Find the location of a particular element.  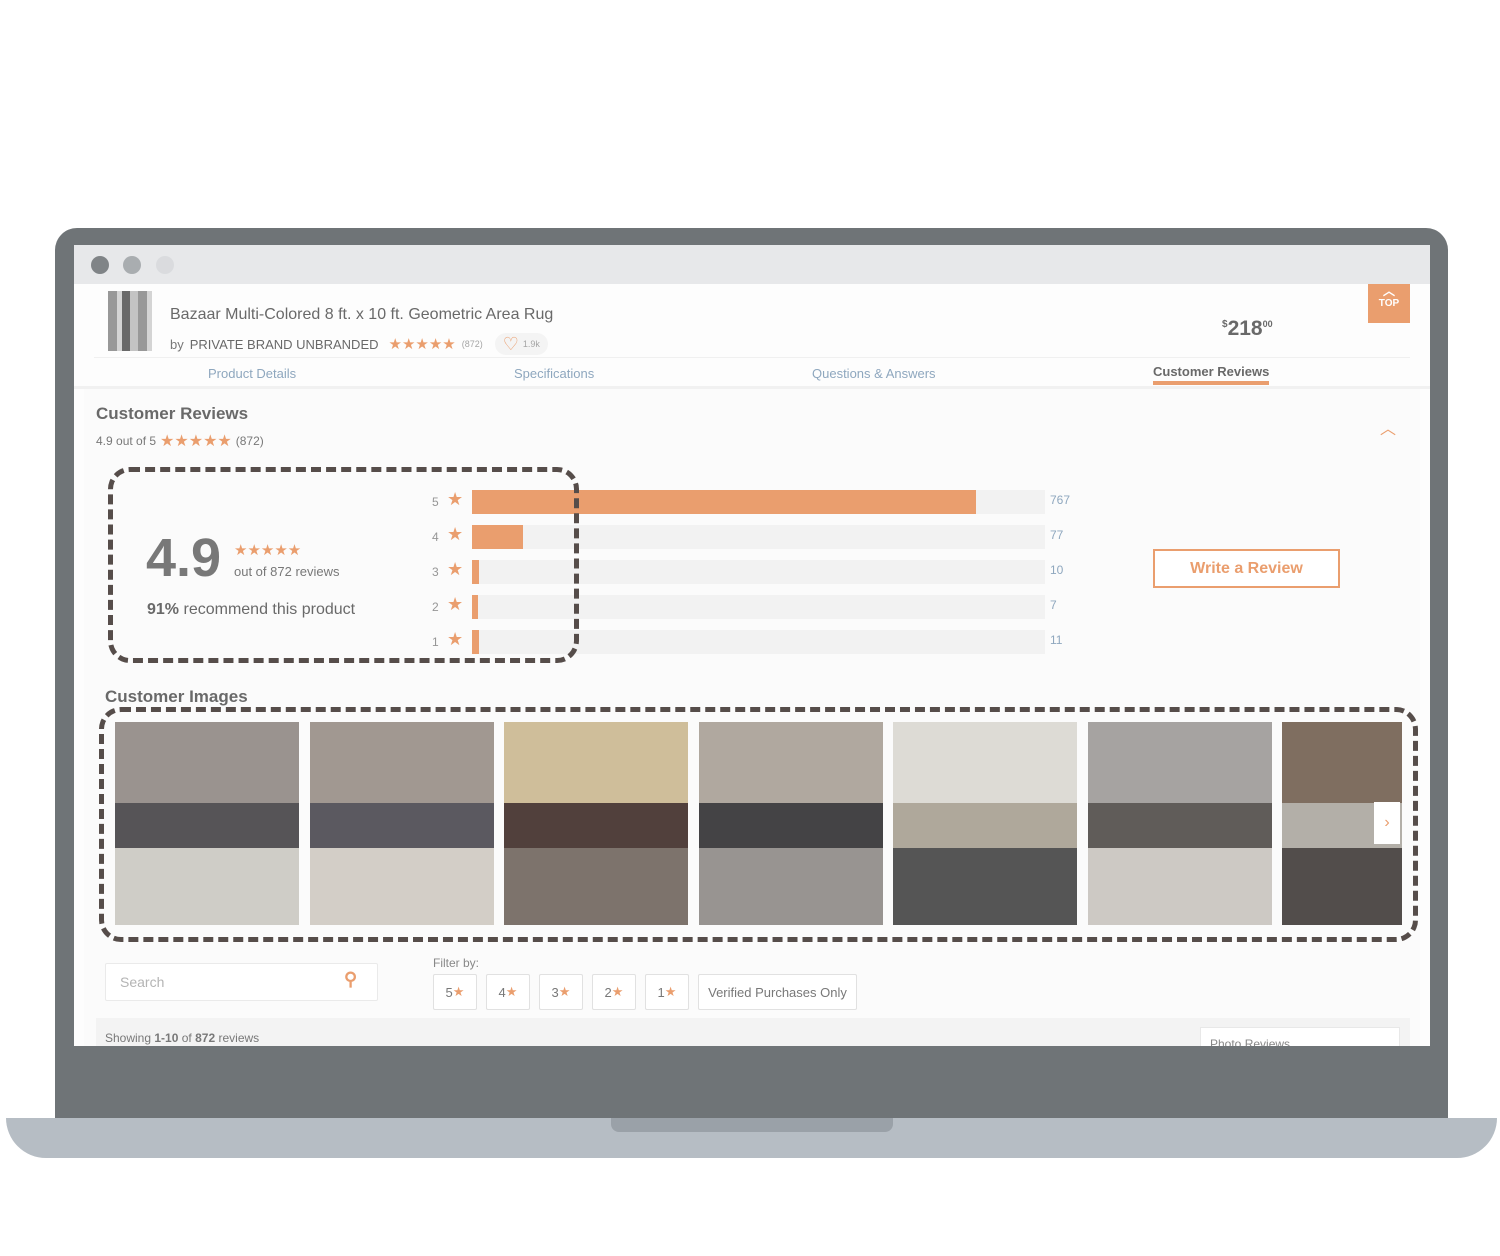

tab-questions-answers: Questions & Answers is located at coordinates (874, 373).